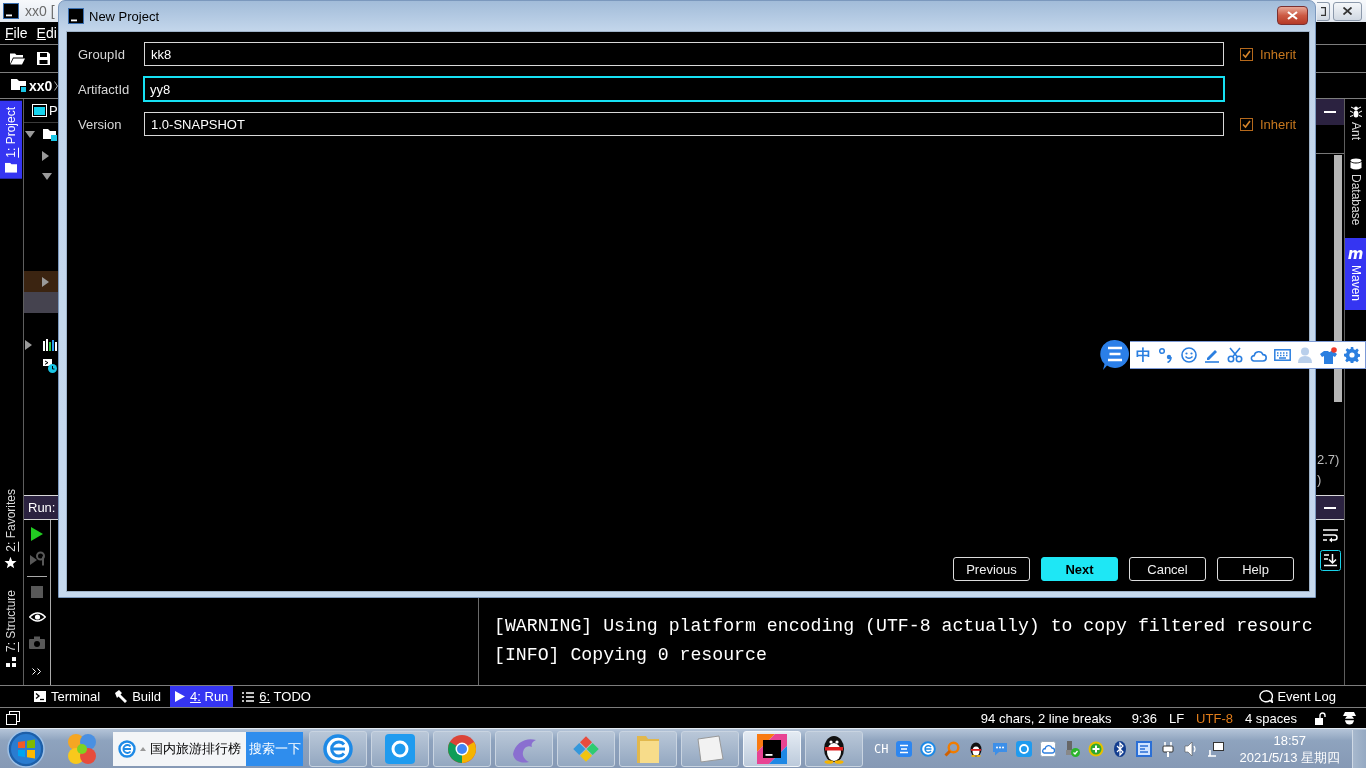  I want to click on minimize-icon, so click(1330, 507).